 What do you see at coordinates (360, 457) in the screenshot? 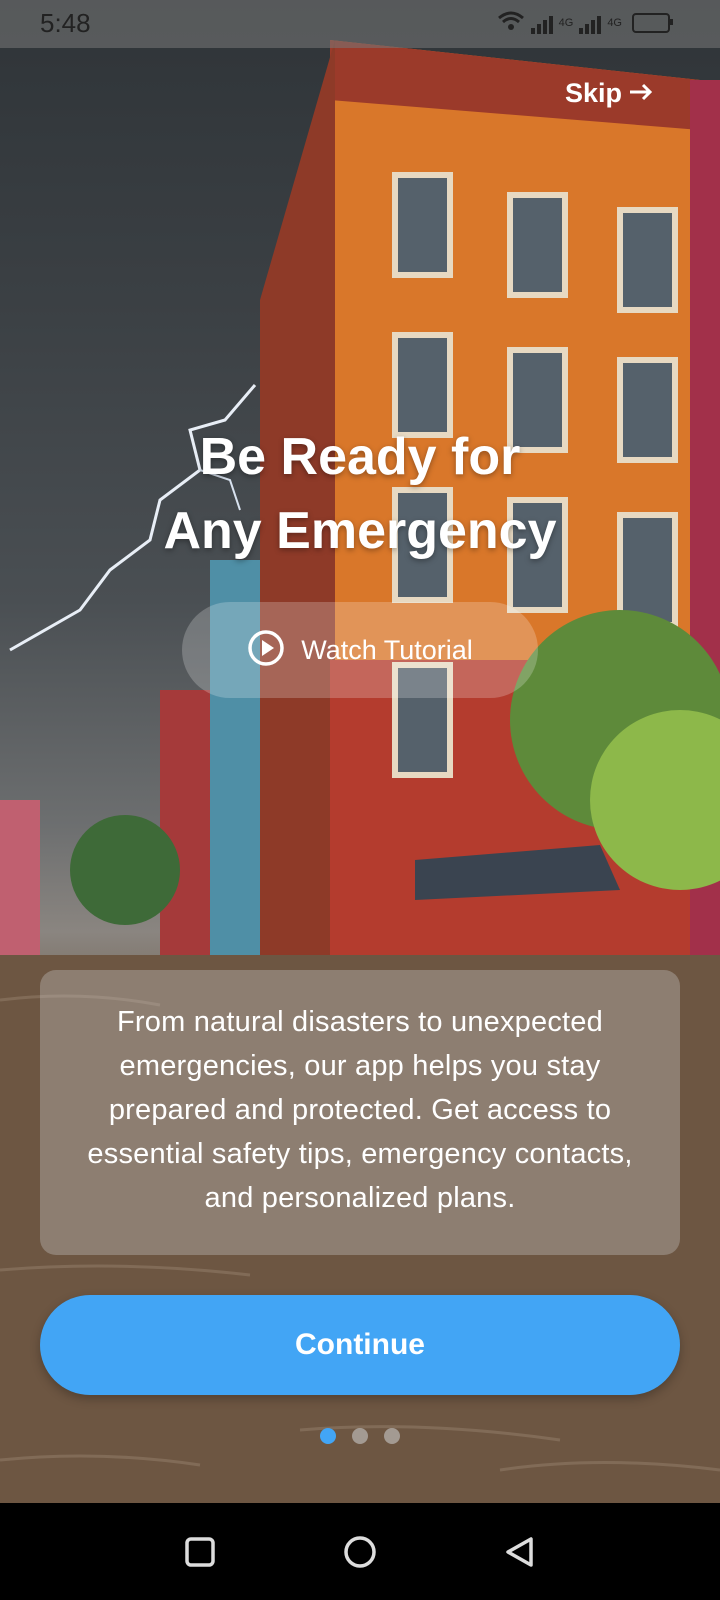
I see `title-line-1: Be Ready for` at bounding box center [360, 457].